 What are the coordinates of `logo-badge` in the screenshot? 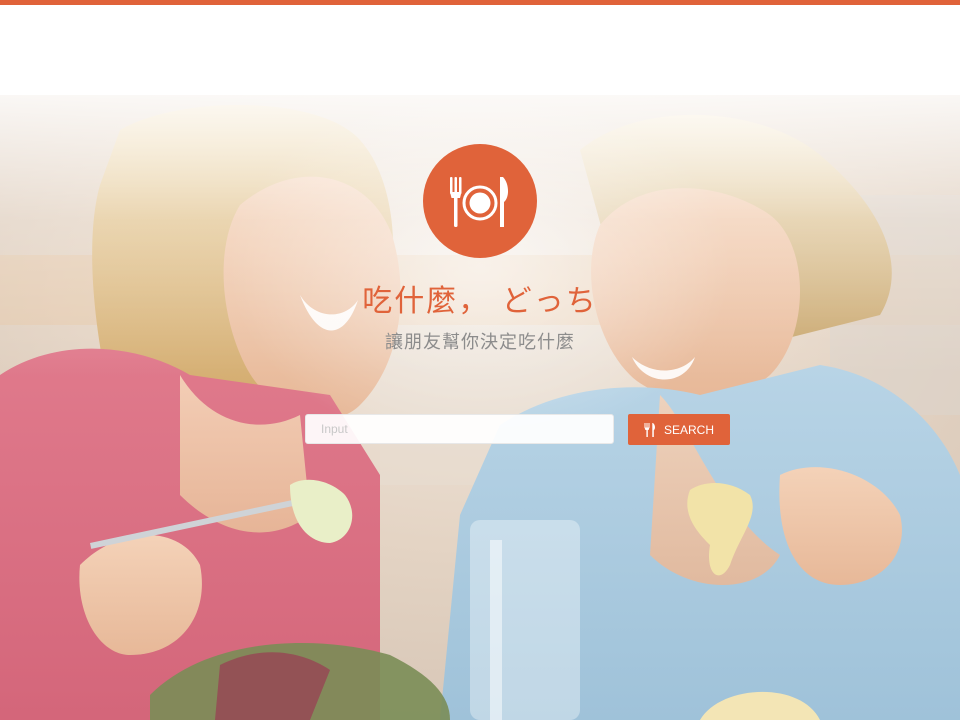 It's located at (480, 201).